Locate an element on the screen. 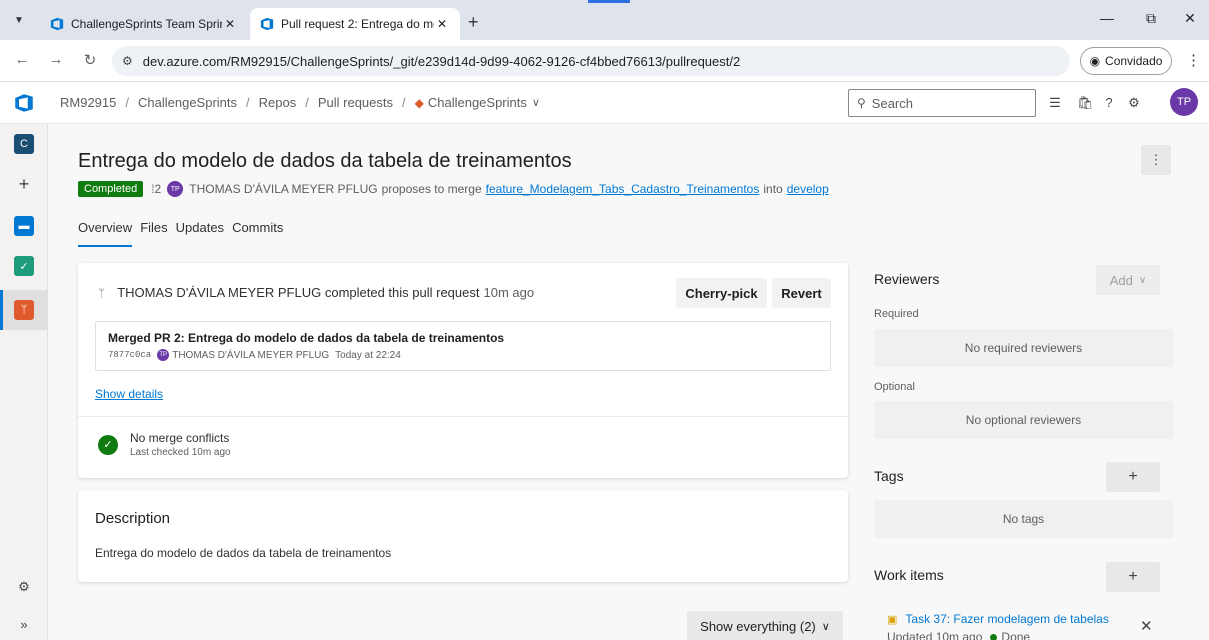  pr-tabs: Overview Files Updates Commits is located at coordinates (184, 233).